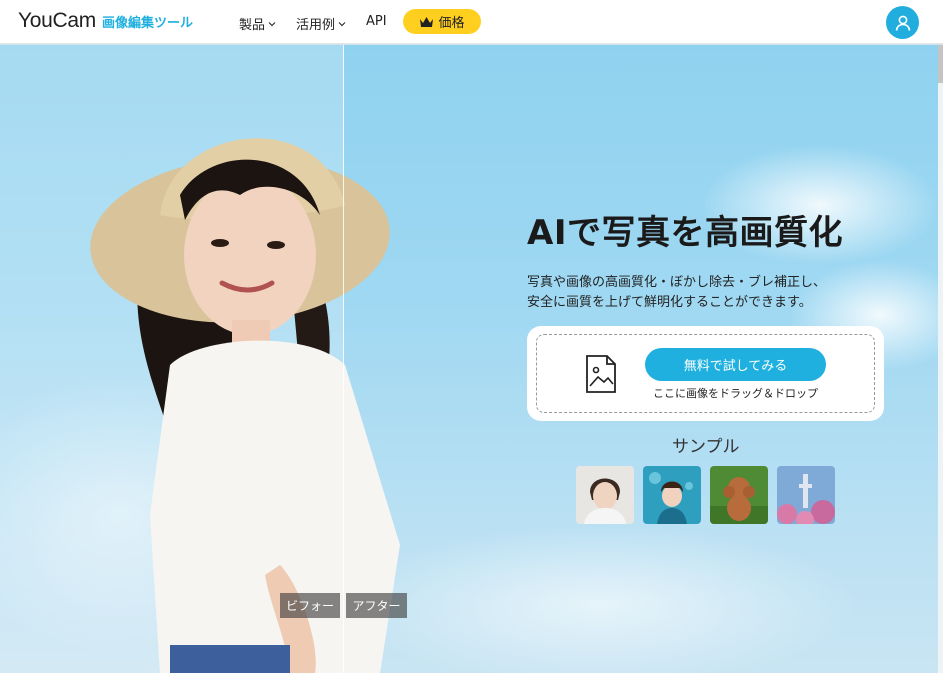 The width and height of the screenshot is (943, 673). I want to click on image-file-icon, so click(601, 374).